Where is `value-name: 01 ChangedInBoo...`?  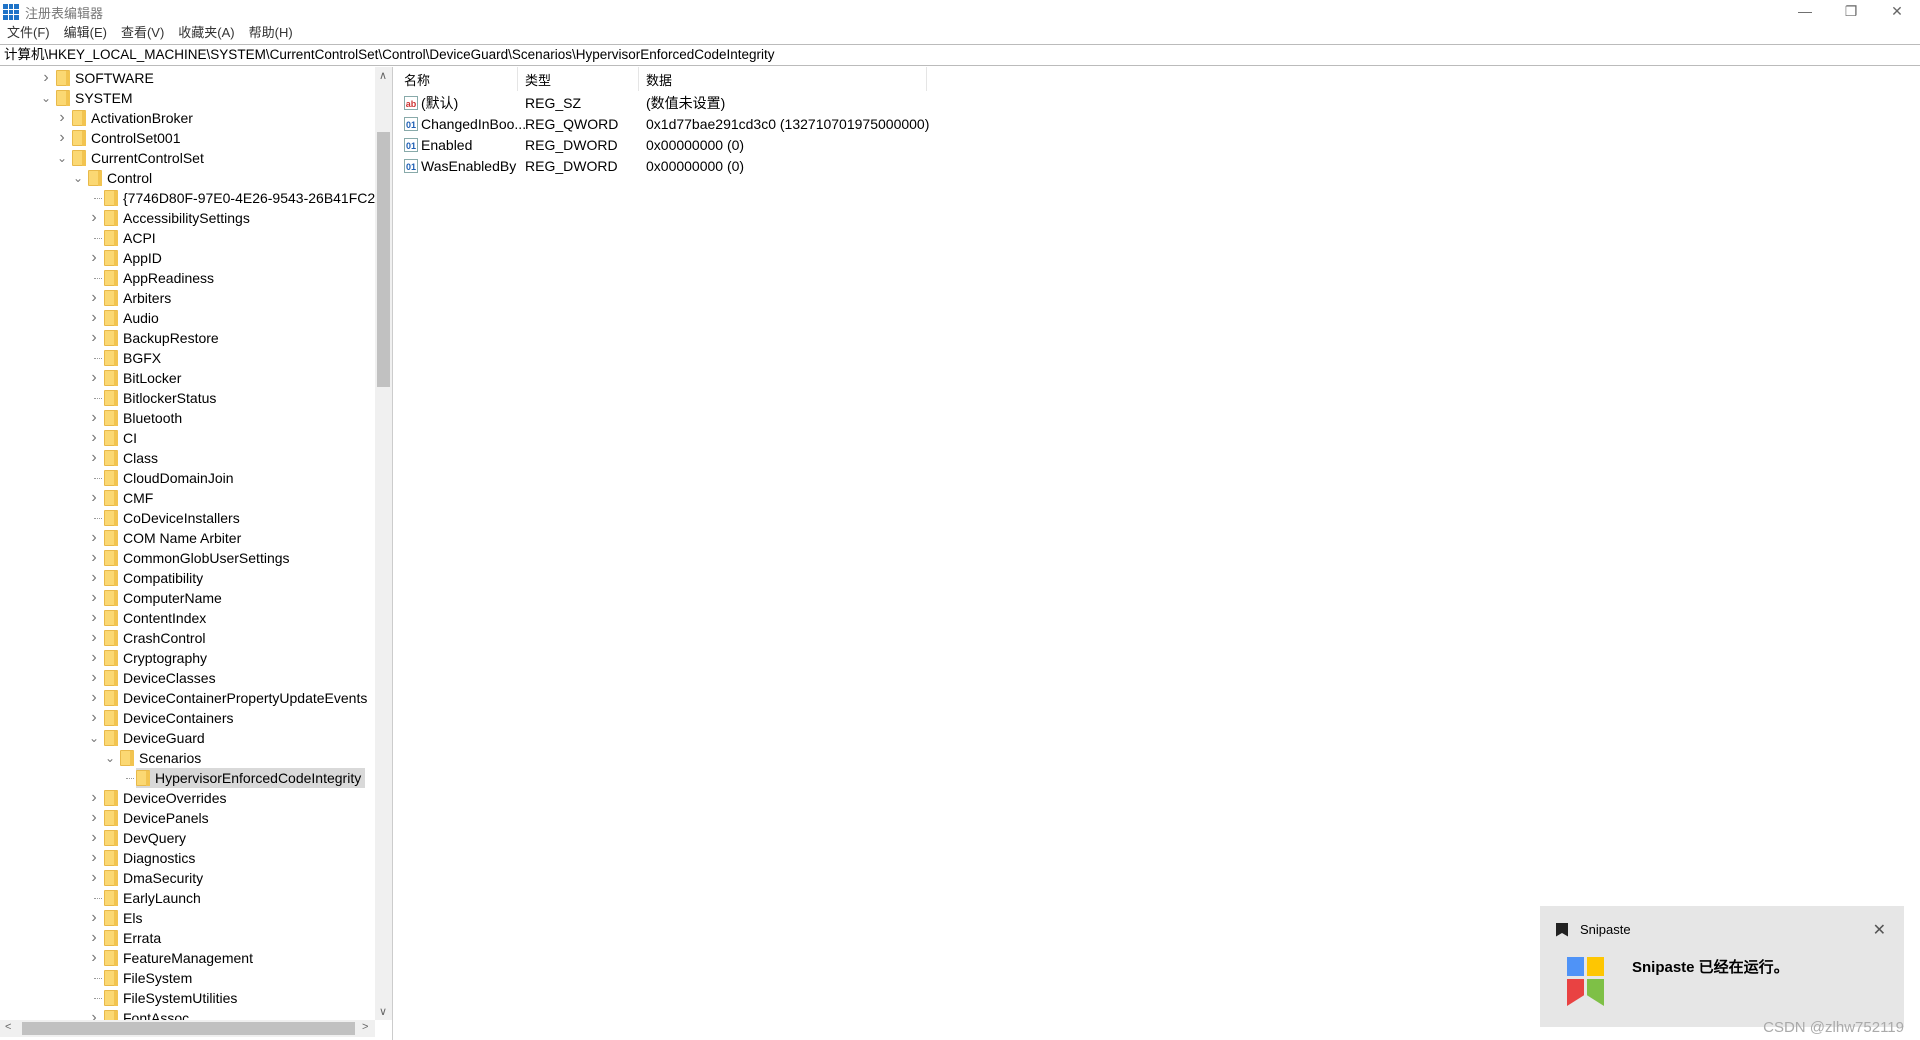
value-name: 01 ChangedInBoo... is located at coordinates (461, 124).